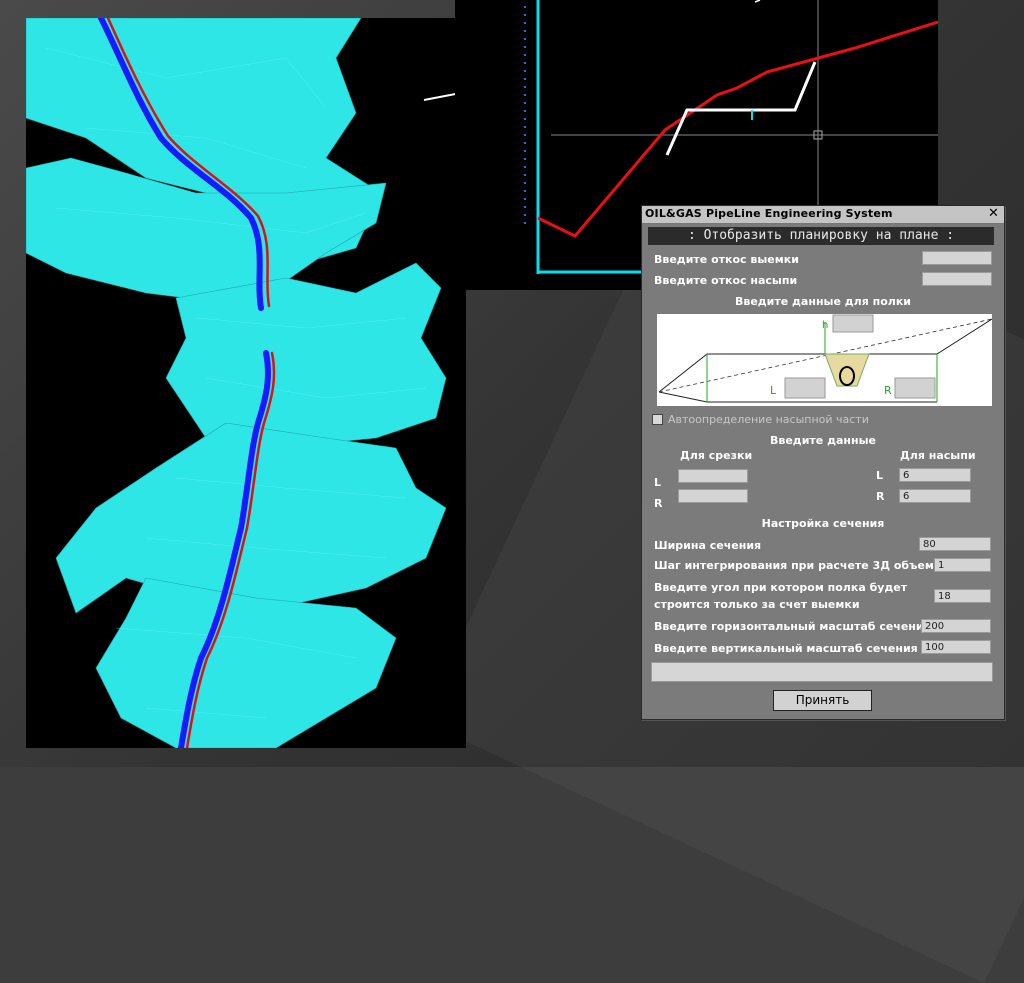 This screenshot has width=1024, height=983. I want to click on fill-l-label: L, so click(880, 475).